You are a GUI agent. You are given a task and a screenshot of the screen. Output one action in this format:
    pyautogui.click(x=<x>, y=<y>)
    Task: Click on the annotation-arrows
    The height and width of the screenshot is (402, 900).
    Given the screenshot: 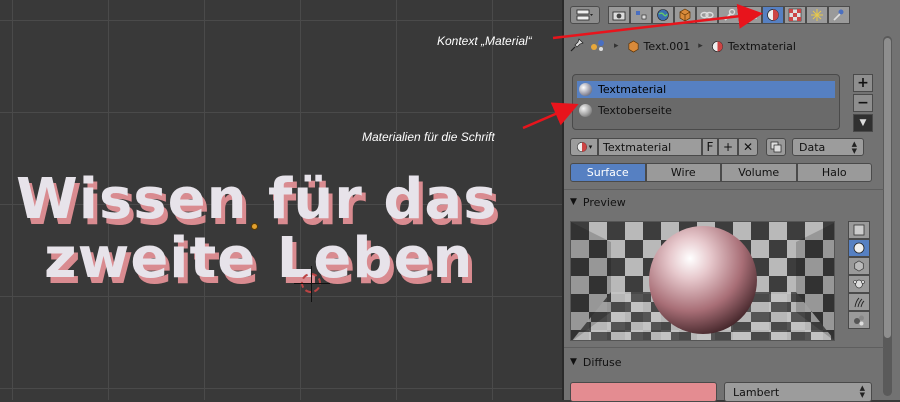 What is the action you would take?
    pyautogui.click(x=642, y=66)
    